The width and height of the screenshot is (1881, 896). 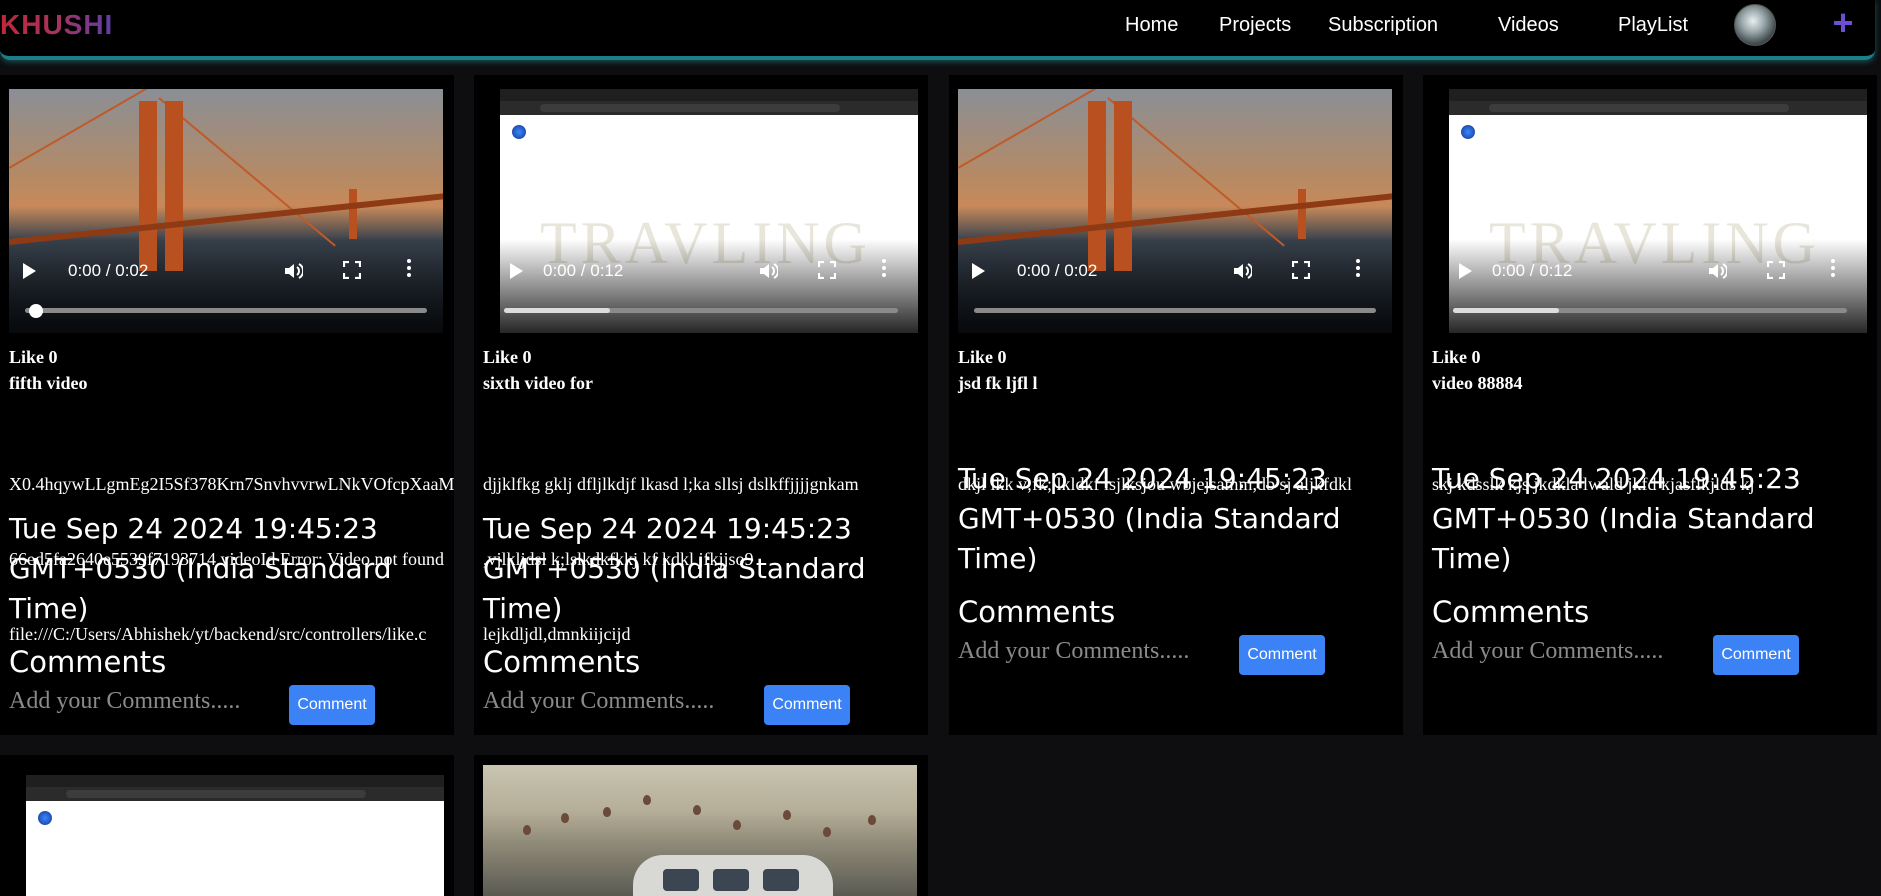 What do you see at coordinates (226, 219) in the screenshot?
I see `bridge-deck` at bounding box center [226, 219].